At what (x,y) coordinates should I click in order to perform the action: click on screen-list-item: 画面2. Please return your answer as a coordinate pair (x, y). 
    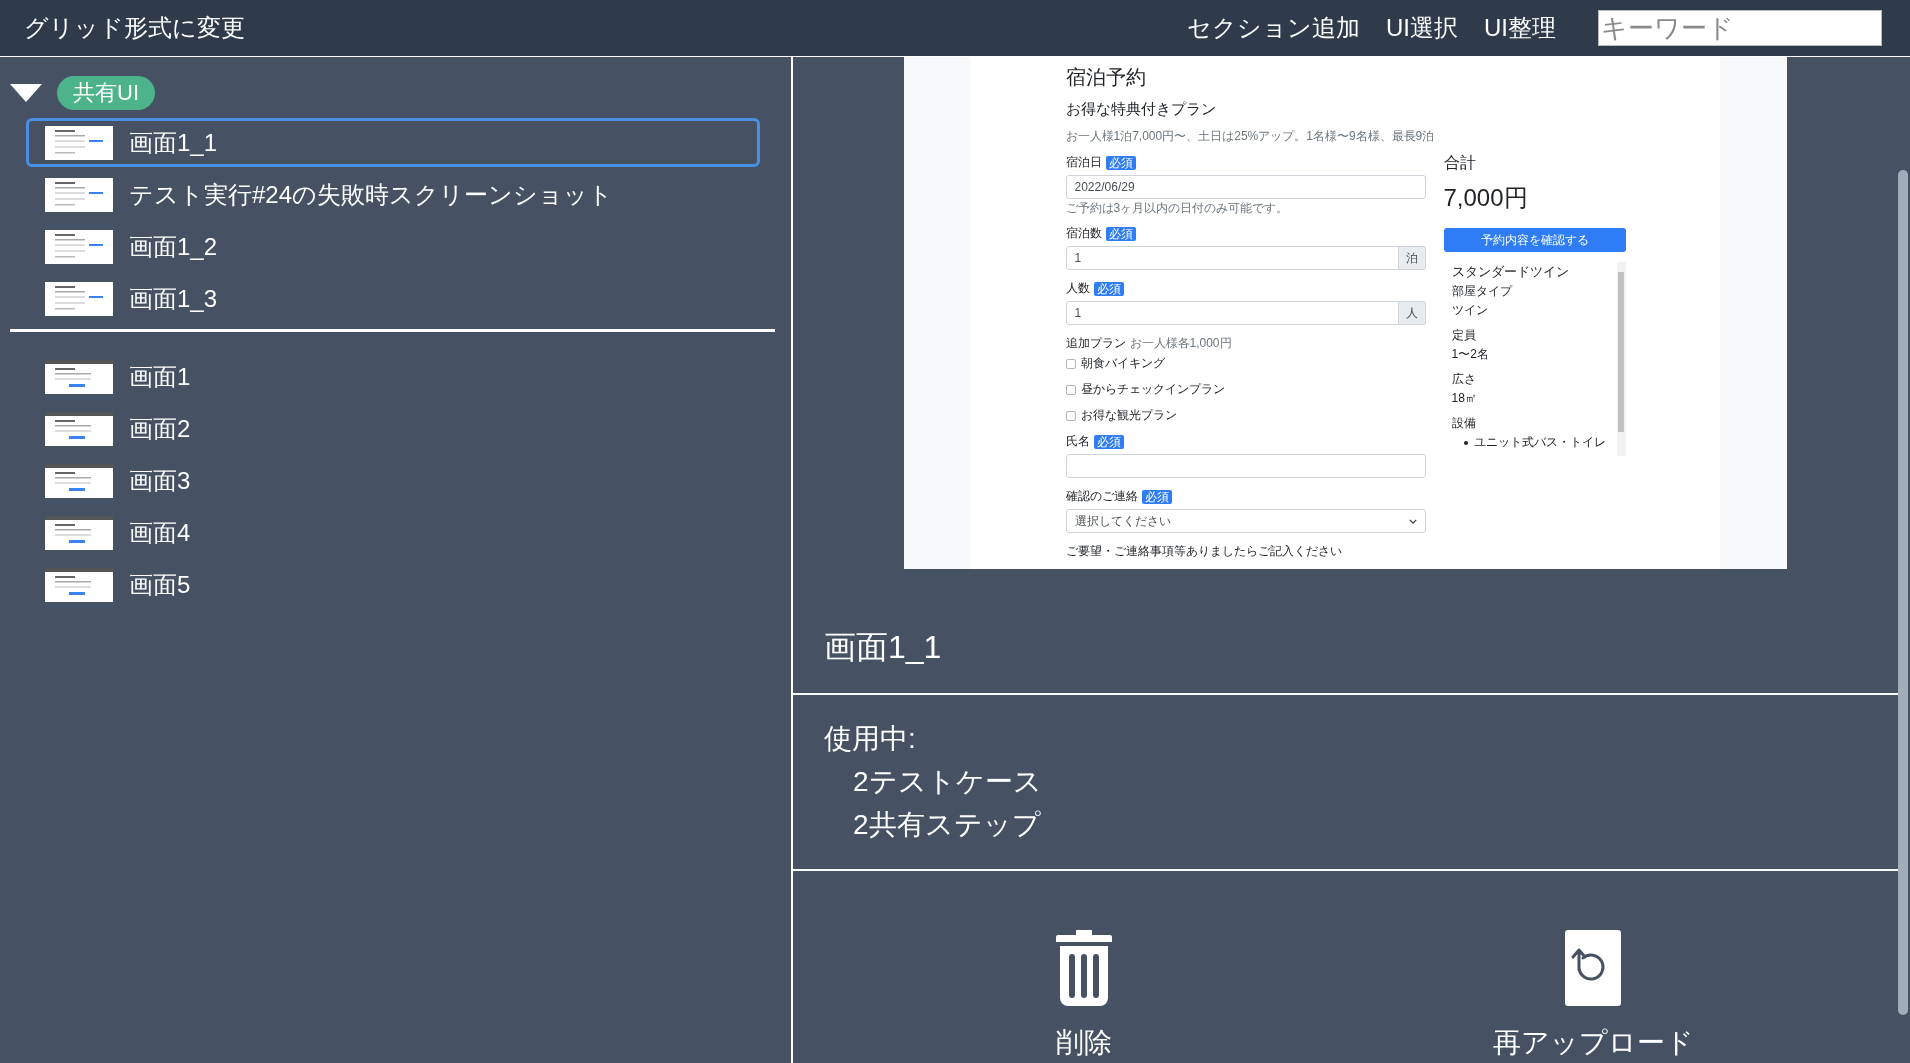
    Looking at the image, I should click on (393, 428).